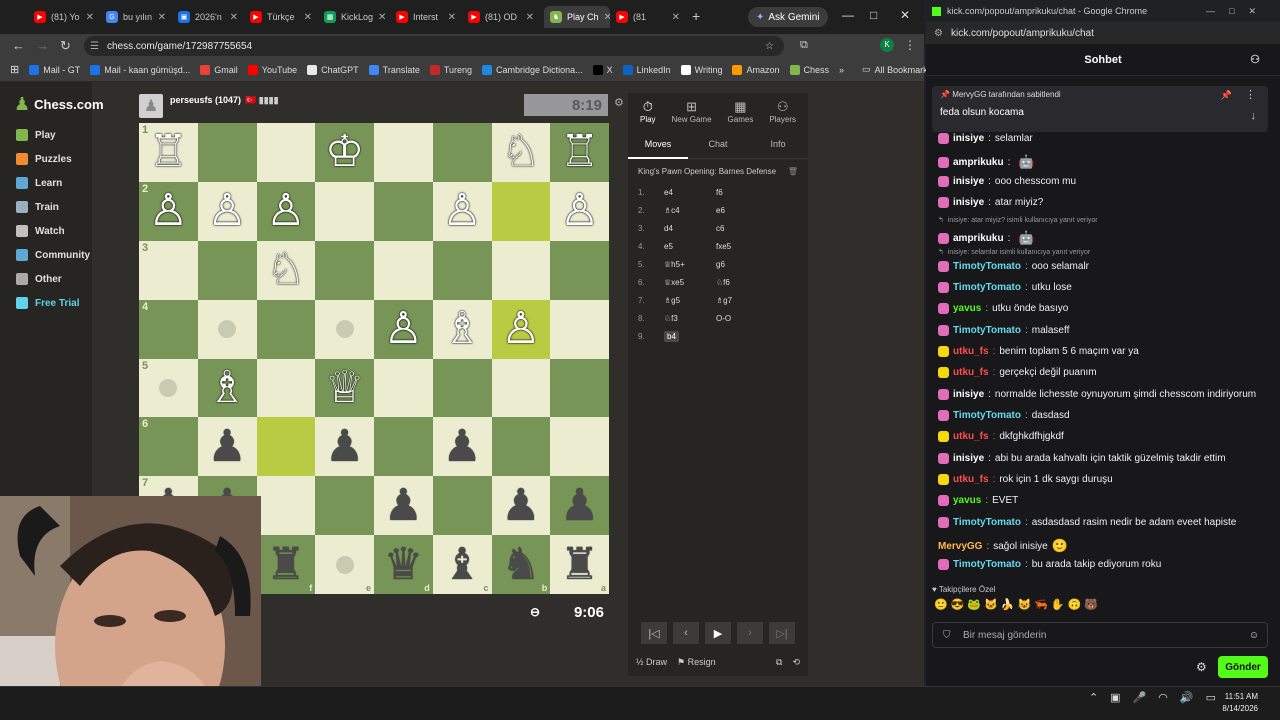 This screenshot has width=1280, height=720. Describe the element at coordinates (887, 45) in the screenshot. I see `profile-avatar: K` at that location.